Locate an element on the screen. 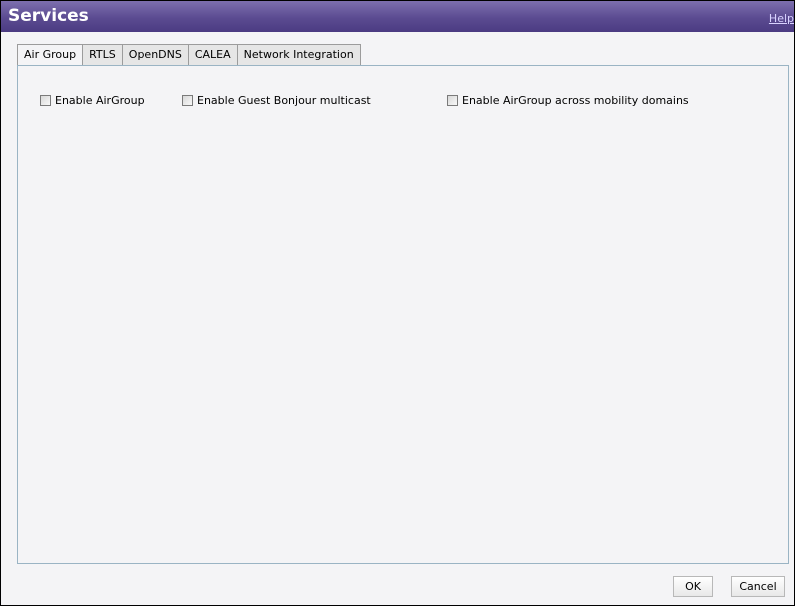  tab-calea: CALEA is located at coordinates (213, 55).